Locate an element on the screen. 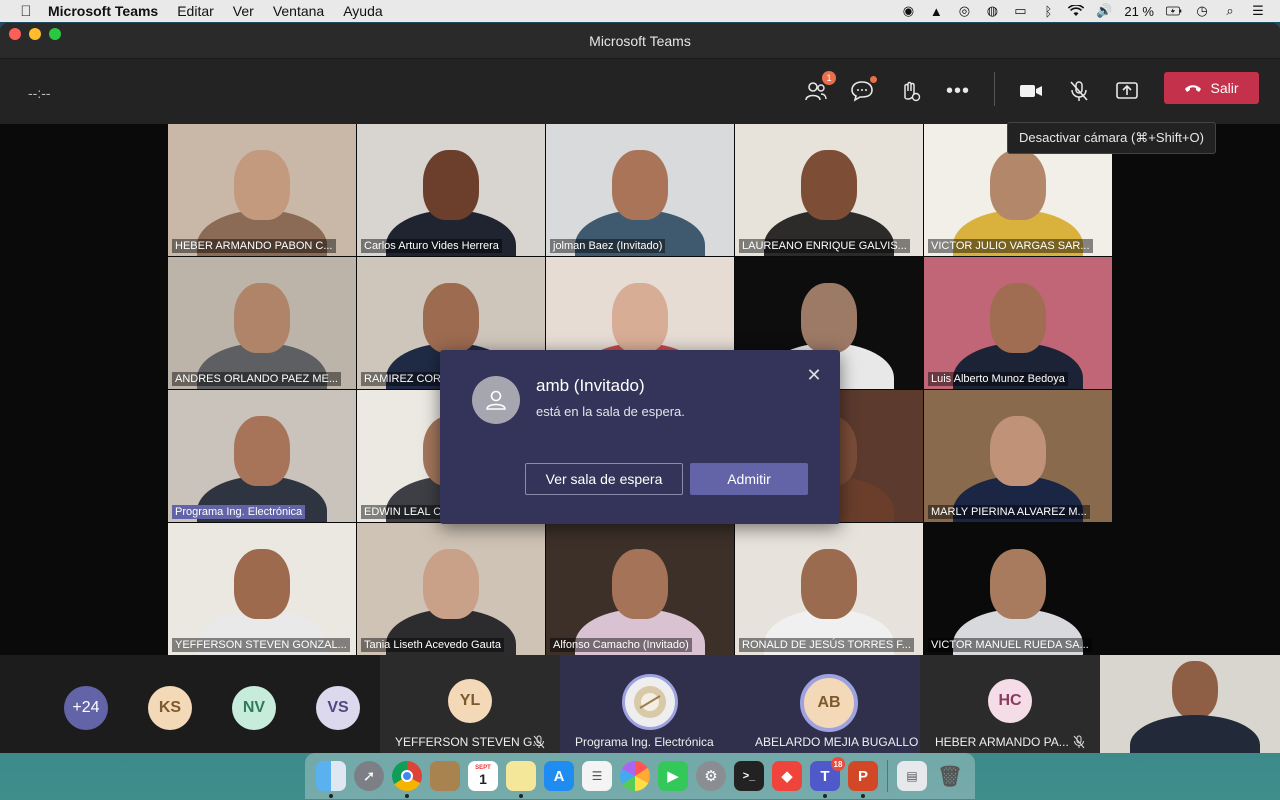 The height and width of the screenshot is (800, 1280). view-lobby-button: Ver sala de espera is located at coordinates (604, 479).